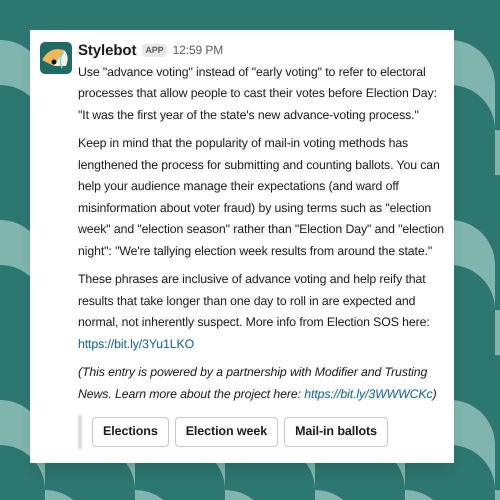  What do you see at coordinates (136, 343) in the screenshot?
I see `link: https://bit.ly/3Yu1LKO` at bounding box center [136, 343].